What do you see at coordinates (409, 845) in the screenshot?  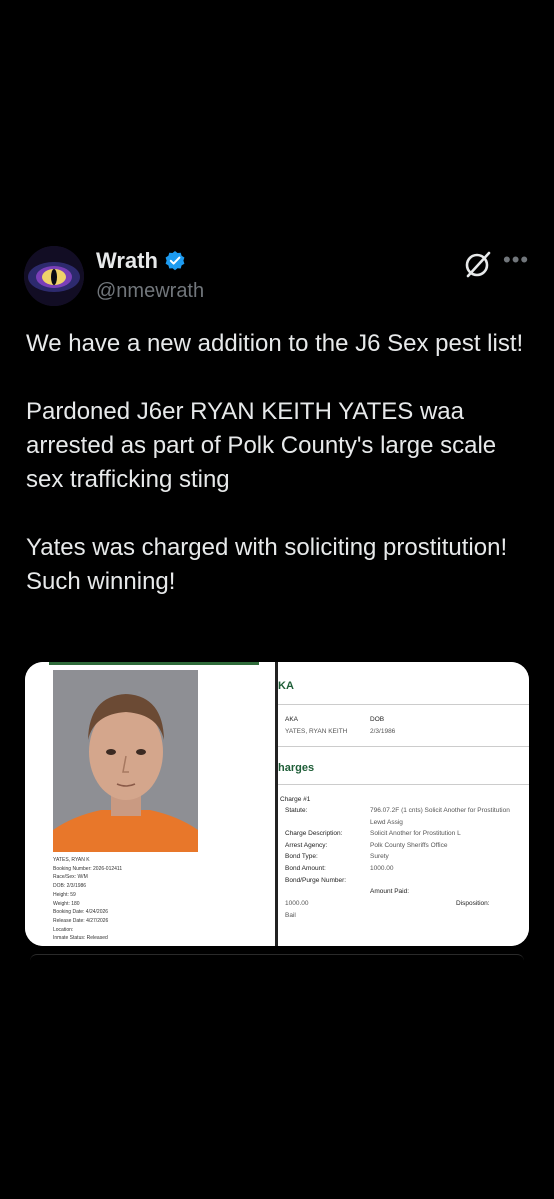 I see `agency-value: Polk County Sheriffs Office` at bounding box center [409, 845].